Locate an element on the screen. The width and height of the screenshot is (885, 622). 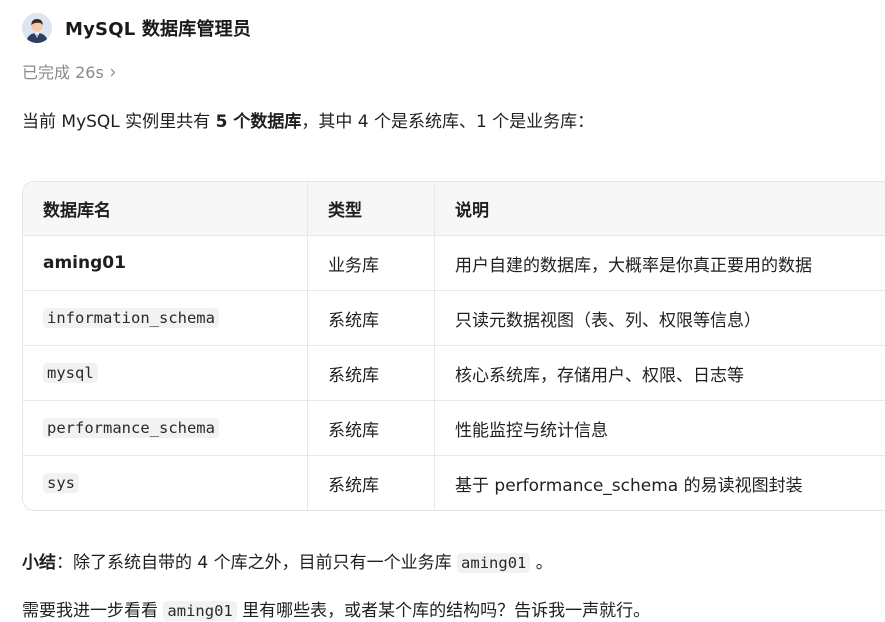
table-row: performance_schema 系统库 性能监控与统计信息 is located at coordinates (454, 428).